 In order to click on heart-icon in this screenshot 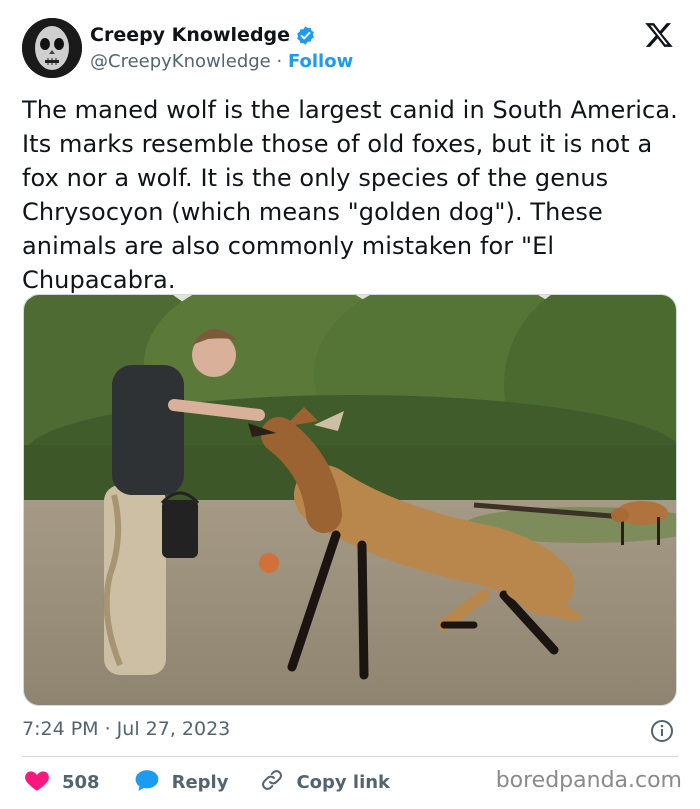, I will do `click(37, 782)`.